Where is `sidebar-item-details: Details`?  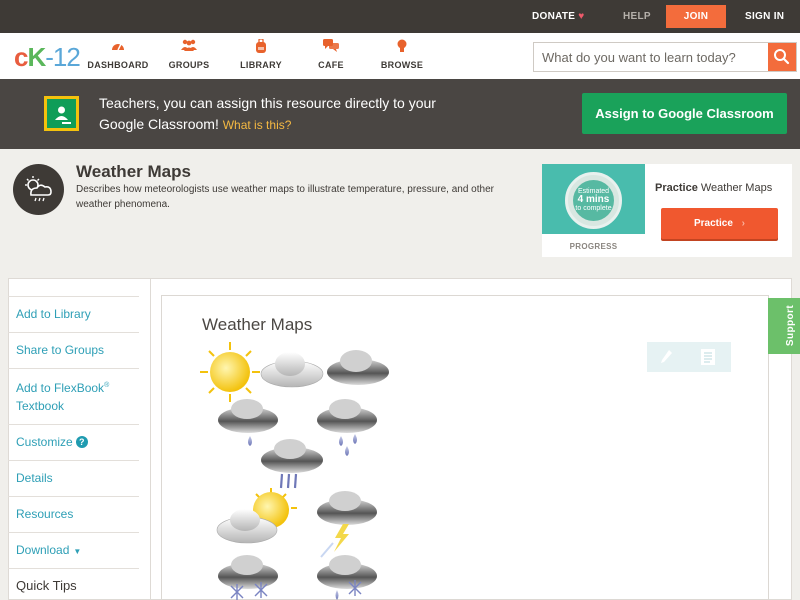
sidebar-item-details: Details is located at coordinates (73, 478).